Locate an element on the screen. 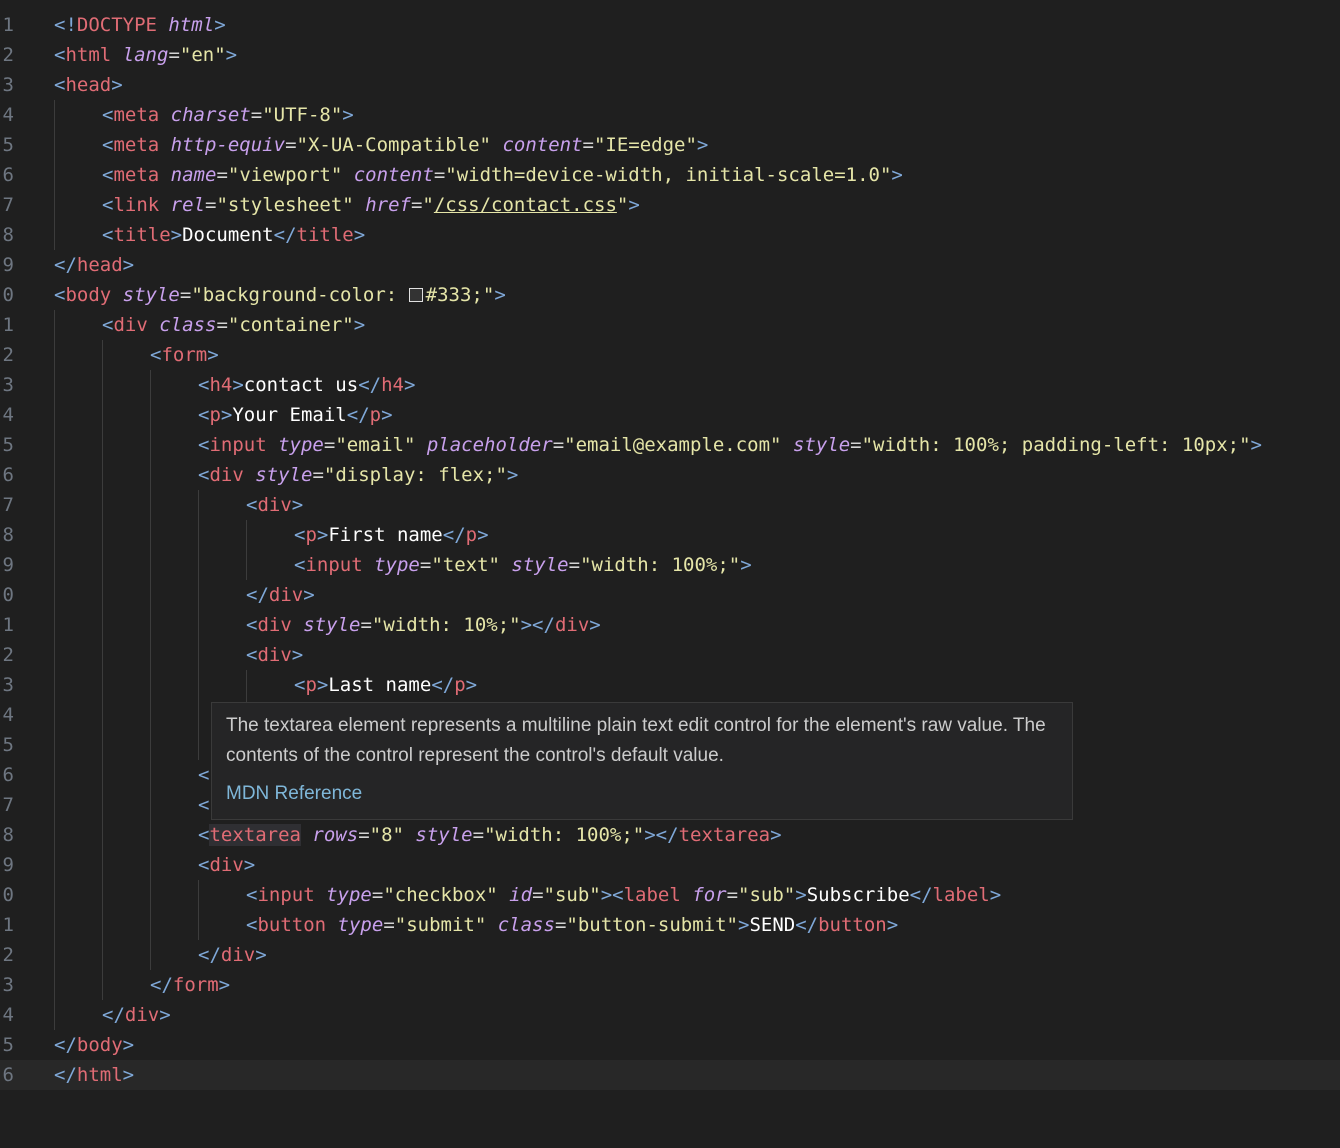 Image resolution: width=1340 pixels, height=1148 pixels. line-code: <meta charset="UTF-8"> is located at coordinates (228, 115).